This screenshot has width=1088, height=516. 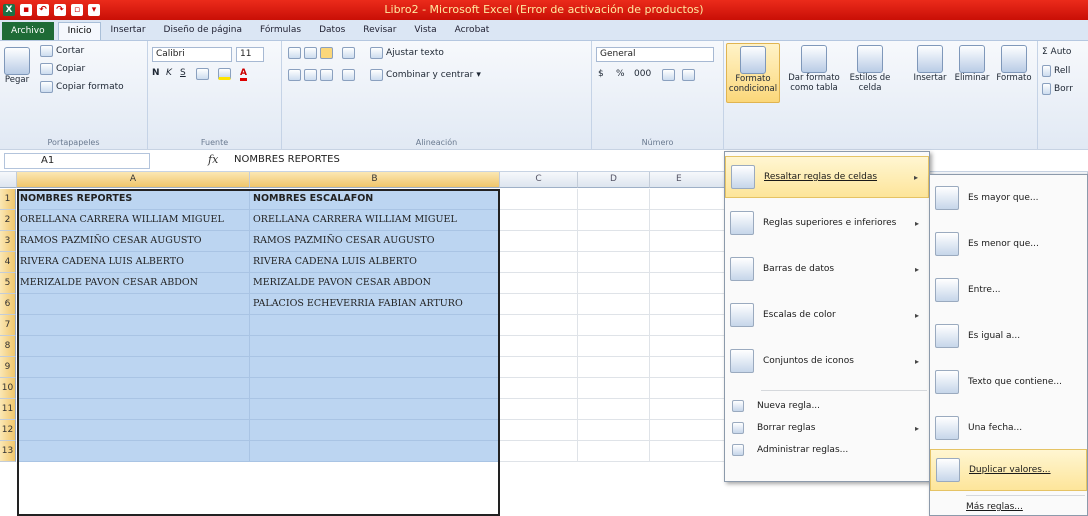 What do you see at coordinates (8, 241) in the screenshot?
I see `row-header: 3` at bounding box center [8, 241].